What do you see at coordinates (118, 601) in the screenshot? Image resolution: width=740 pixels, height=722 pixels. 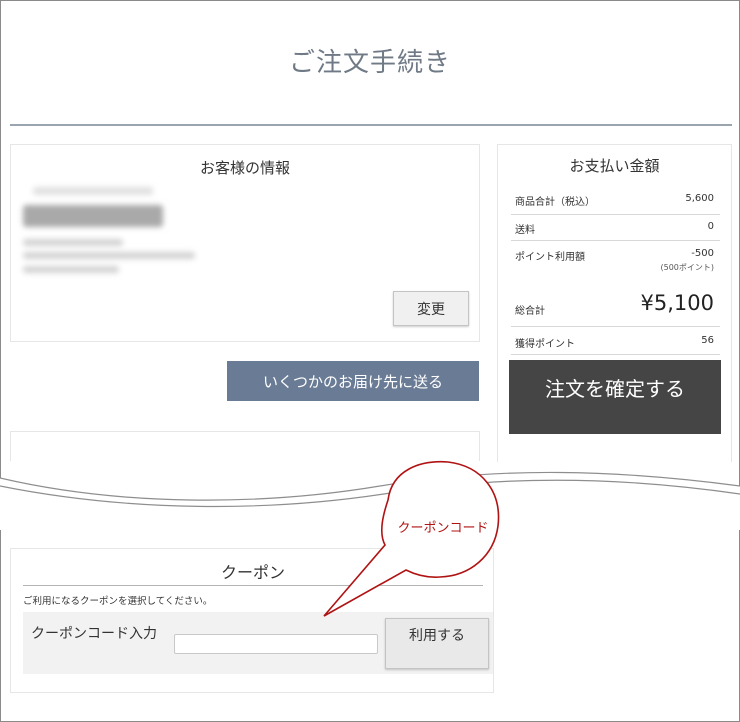 I see `coupon-description: ご利用になるクーポンを選択してください。` at bounding box center [118, 601].